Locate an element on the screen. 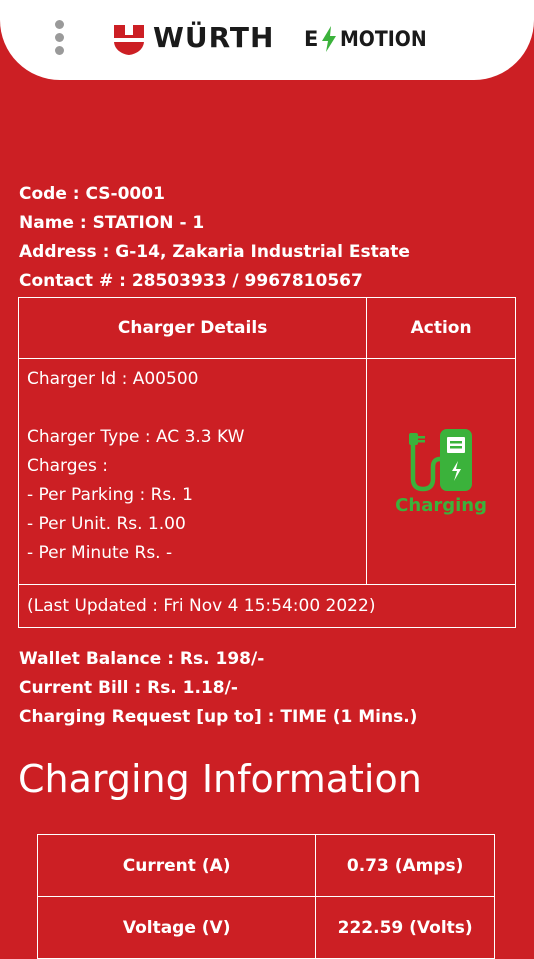 This screenshot has width=534, height=959. wallet-balance: Wallet Balance : Rs. 198/- is located at coordinates (142, 659).